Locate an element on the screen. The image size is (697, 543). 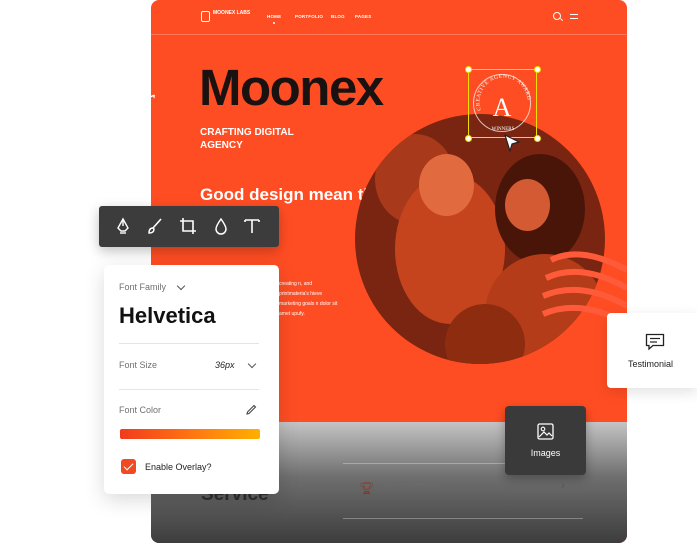
images-widget-button: Images is located at coordinates (545, 440).